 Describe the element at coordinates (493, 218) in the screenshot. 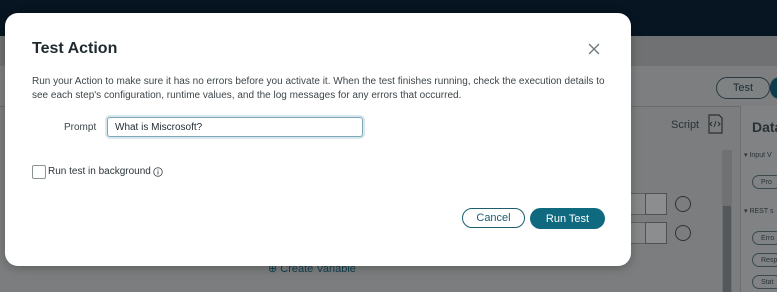

I see `cancel-button: Cancel` at that location.